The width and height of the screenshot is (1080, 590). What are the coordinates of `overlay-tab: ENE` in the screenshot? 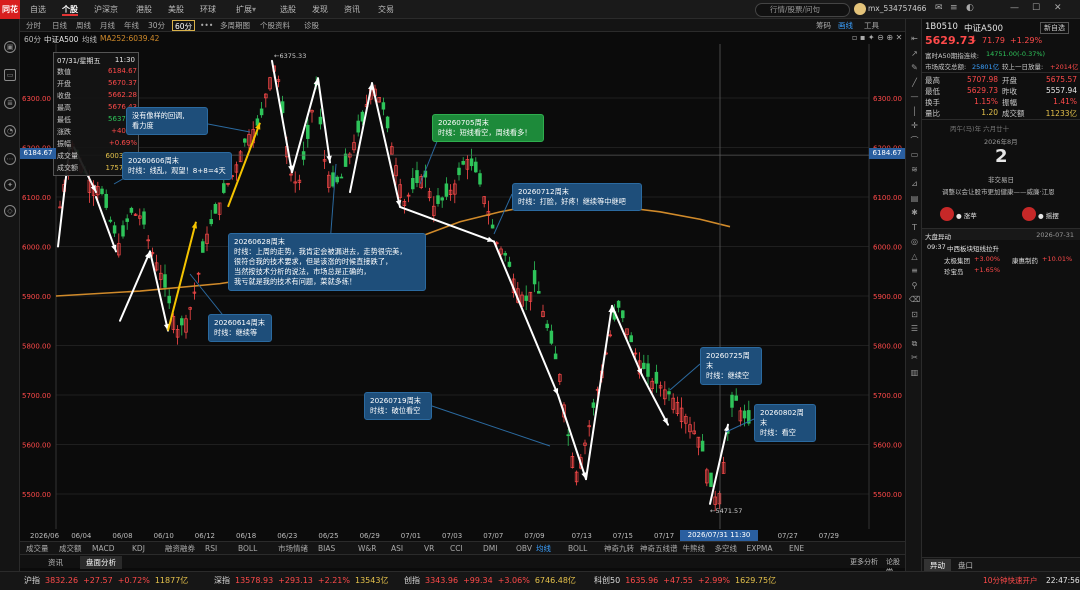 It's located at (796, 548).